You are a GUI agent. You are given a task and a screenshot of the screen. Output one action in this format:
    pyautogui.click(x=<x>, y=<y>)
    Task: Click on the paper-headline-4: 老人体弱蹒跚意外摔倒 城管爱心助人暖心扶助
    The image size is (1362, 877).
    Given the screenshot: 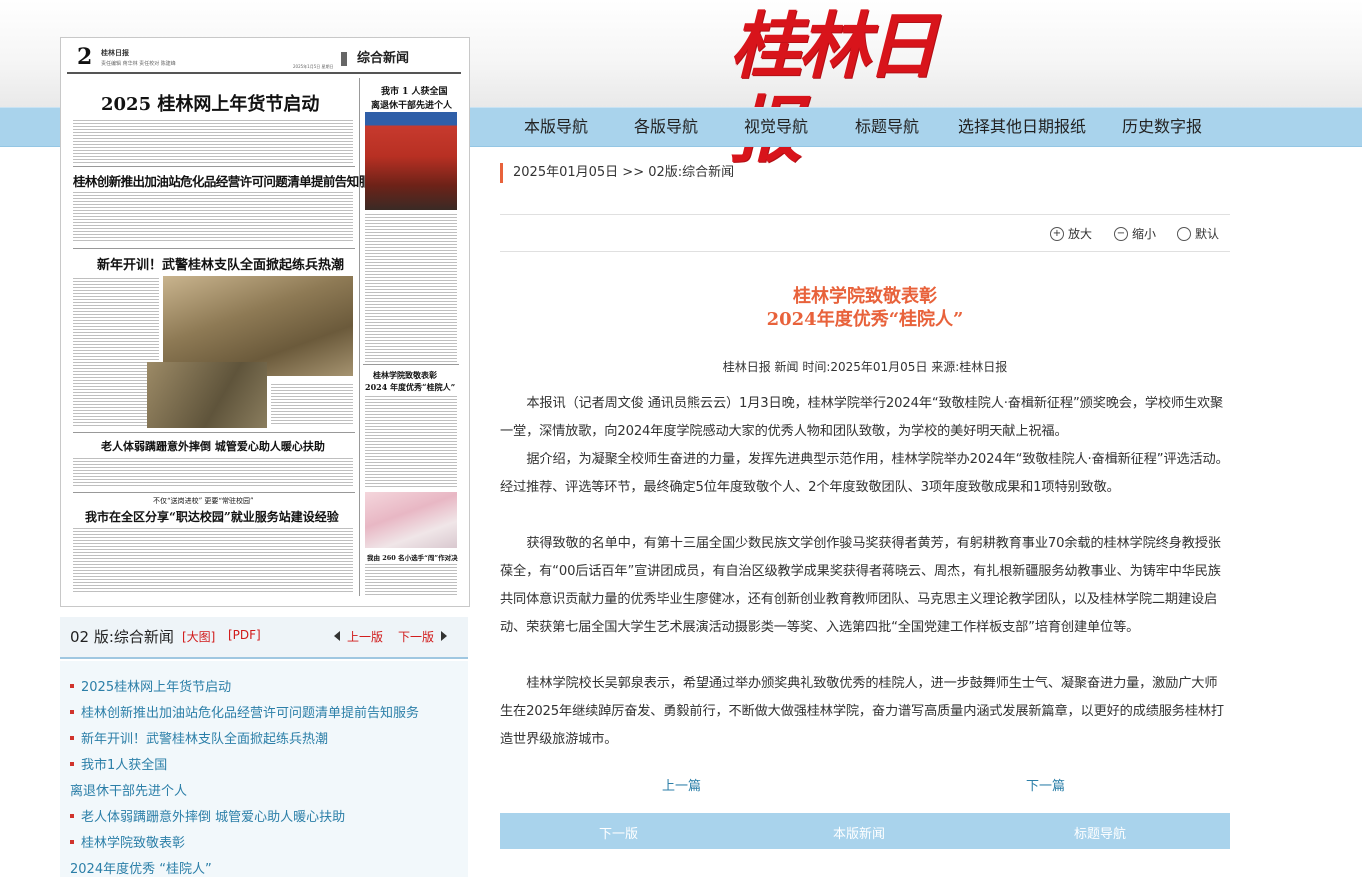 What is the action you would take?
    pyautogui.click(x=213, y=446)
    